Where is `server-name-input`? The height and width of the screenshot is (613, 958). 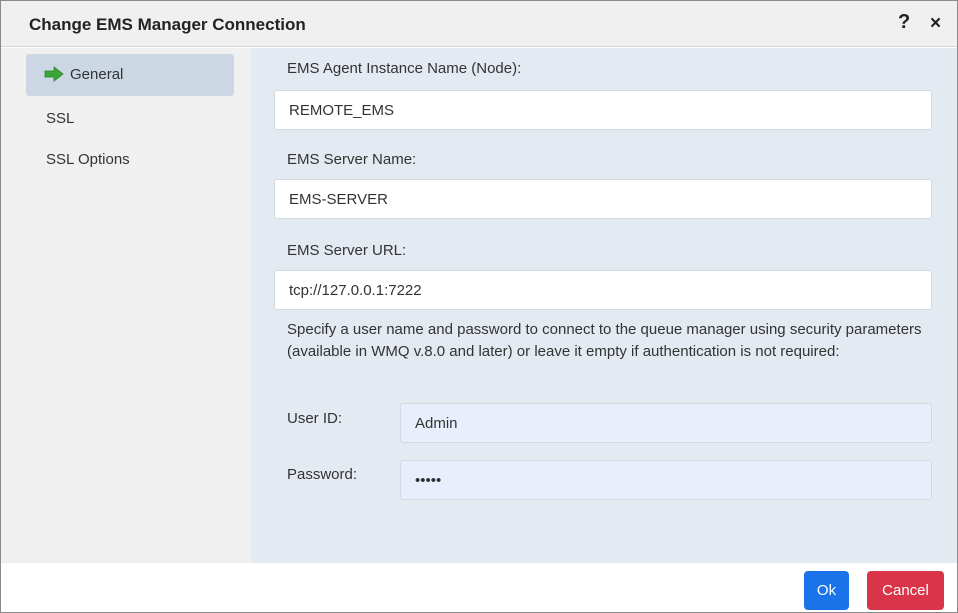
server-name-input is located at coordinates (603, 199).